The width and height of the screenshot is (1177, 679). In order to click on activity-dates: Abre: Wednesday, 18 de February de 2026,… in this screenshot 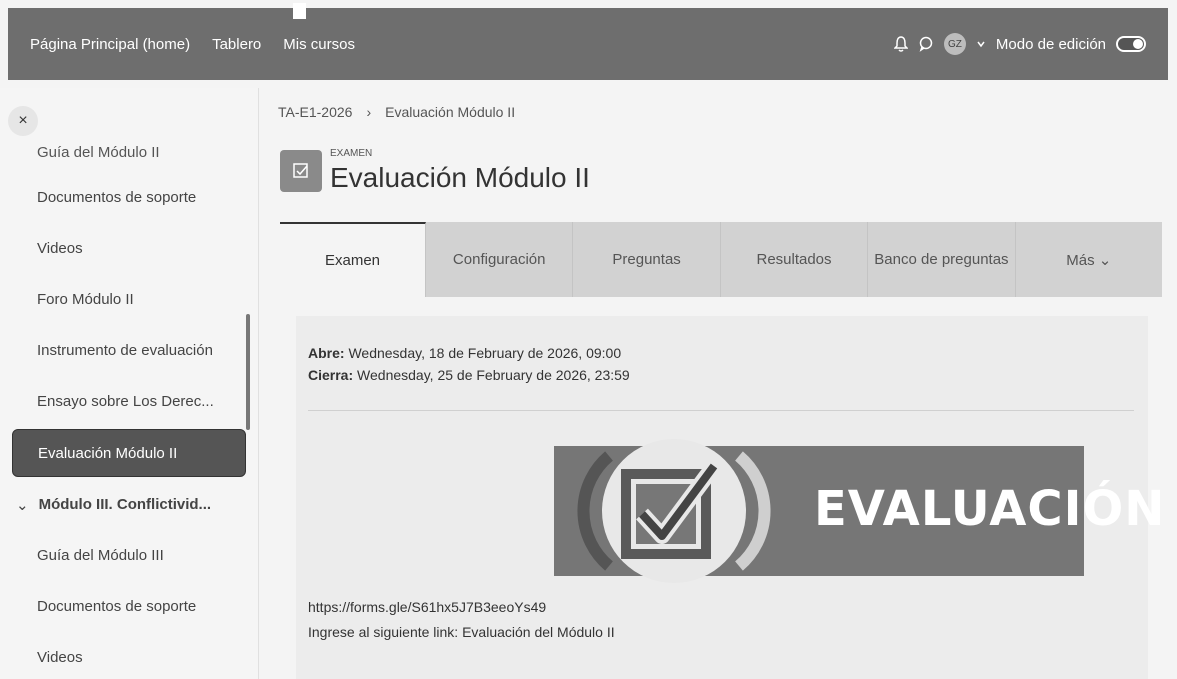, I will do `click(469, 364)`.